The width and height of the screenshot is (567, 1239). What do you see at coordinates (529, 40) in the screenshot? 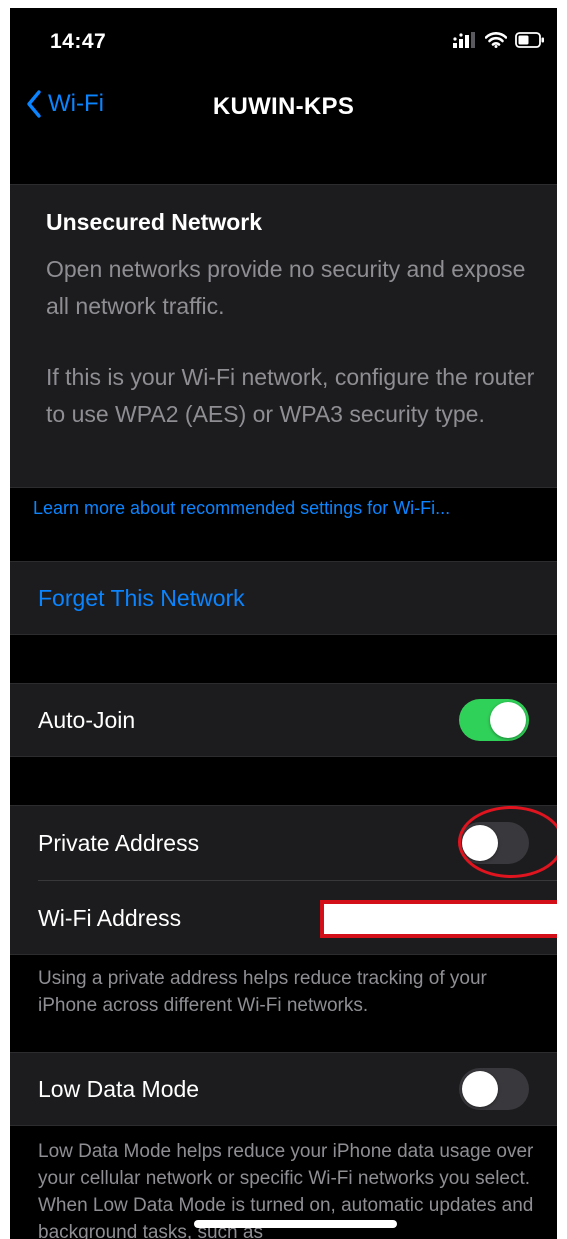
I see `battery-icon` at bounding box center [529, 40].